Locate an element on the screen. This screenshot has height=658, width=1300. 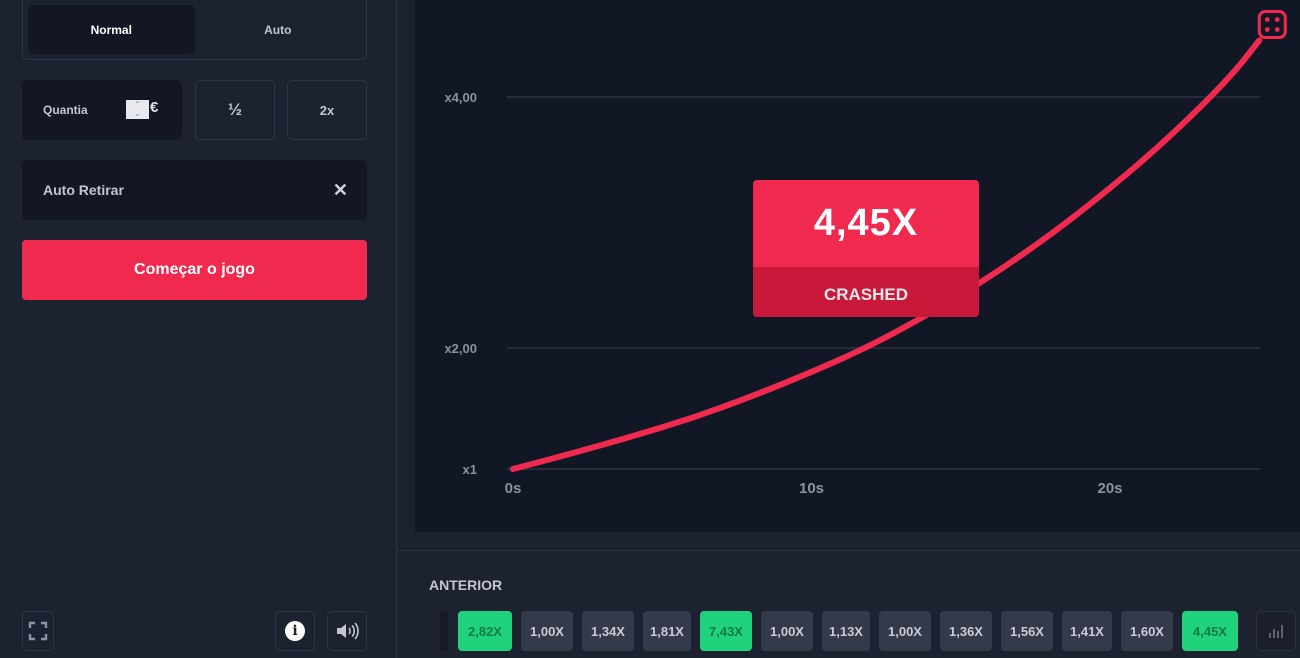
info-button: i is located at coordinates (295, 631).